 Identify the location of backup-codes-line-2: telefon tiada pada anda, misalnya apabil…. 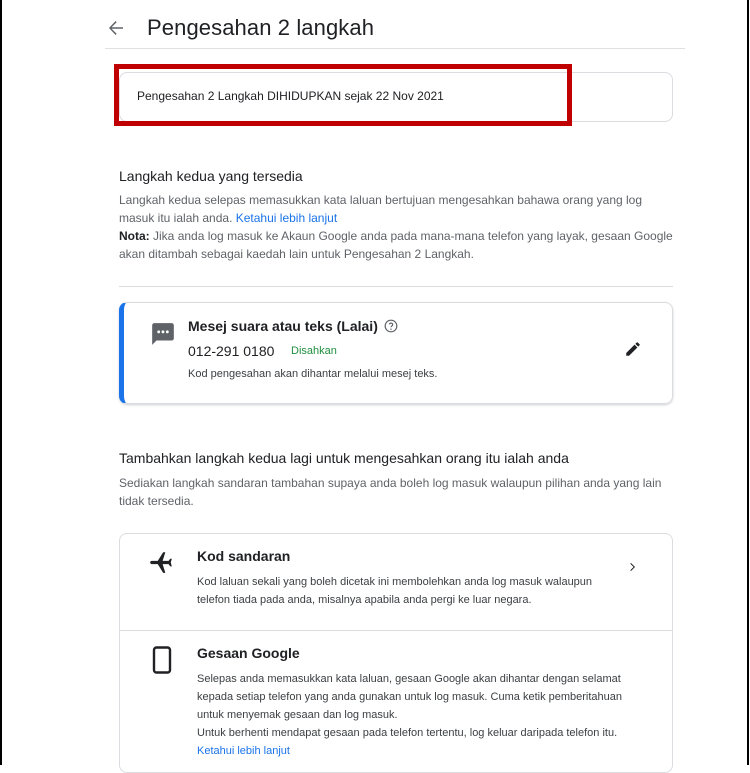
(364, 600).